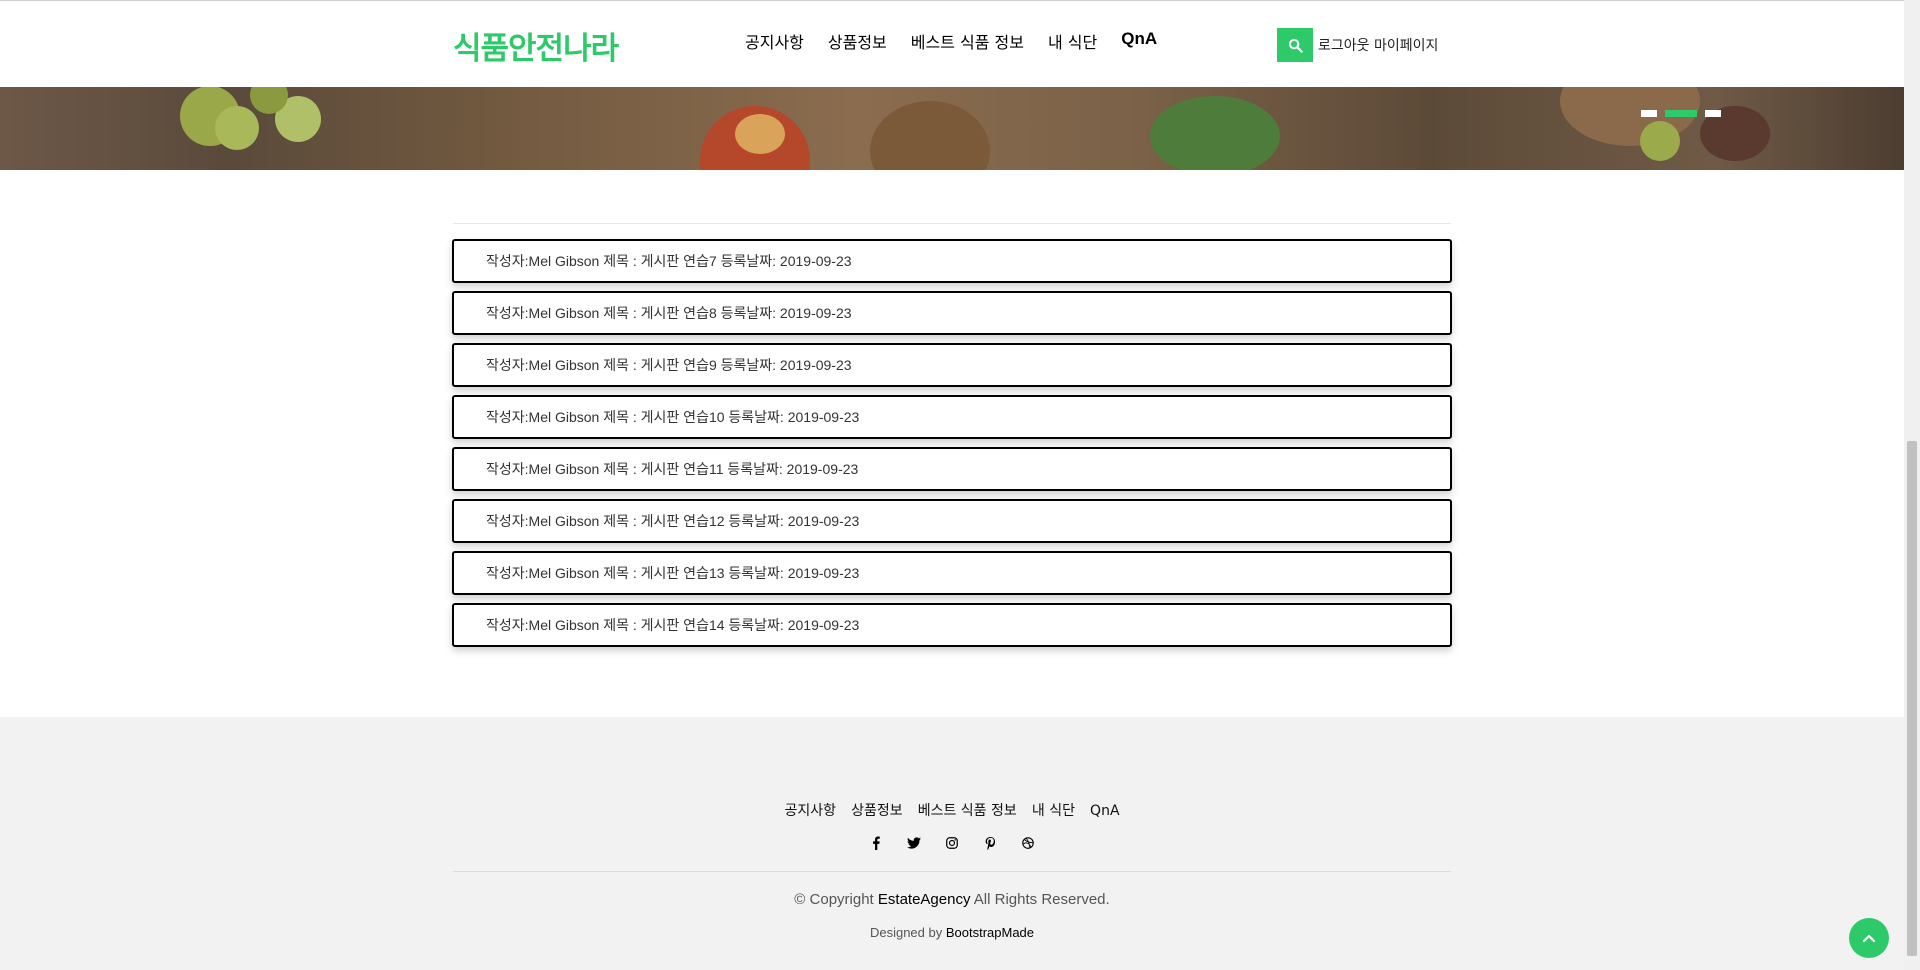  What do you see at coordinates (990, 843) in the screenshot?
I see `pinterest-icon` at bounding box center [990, 843].